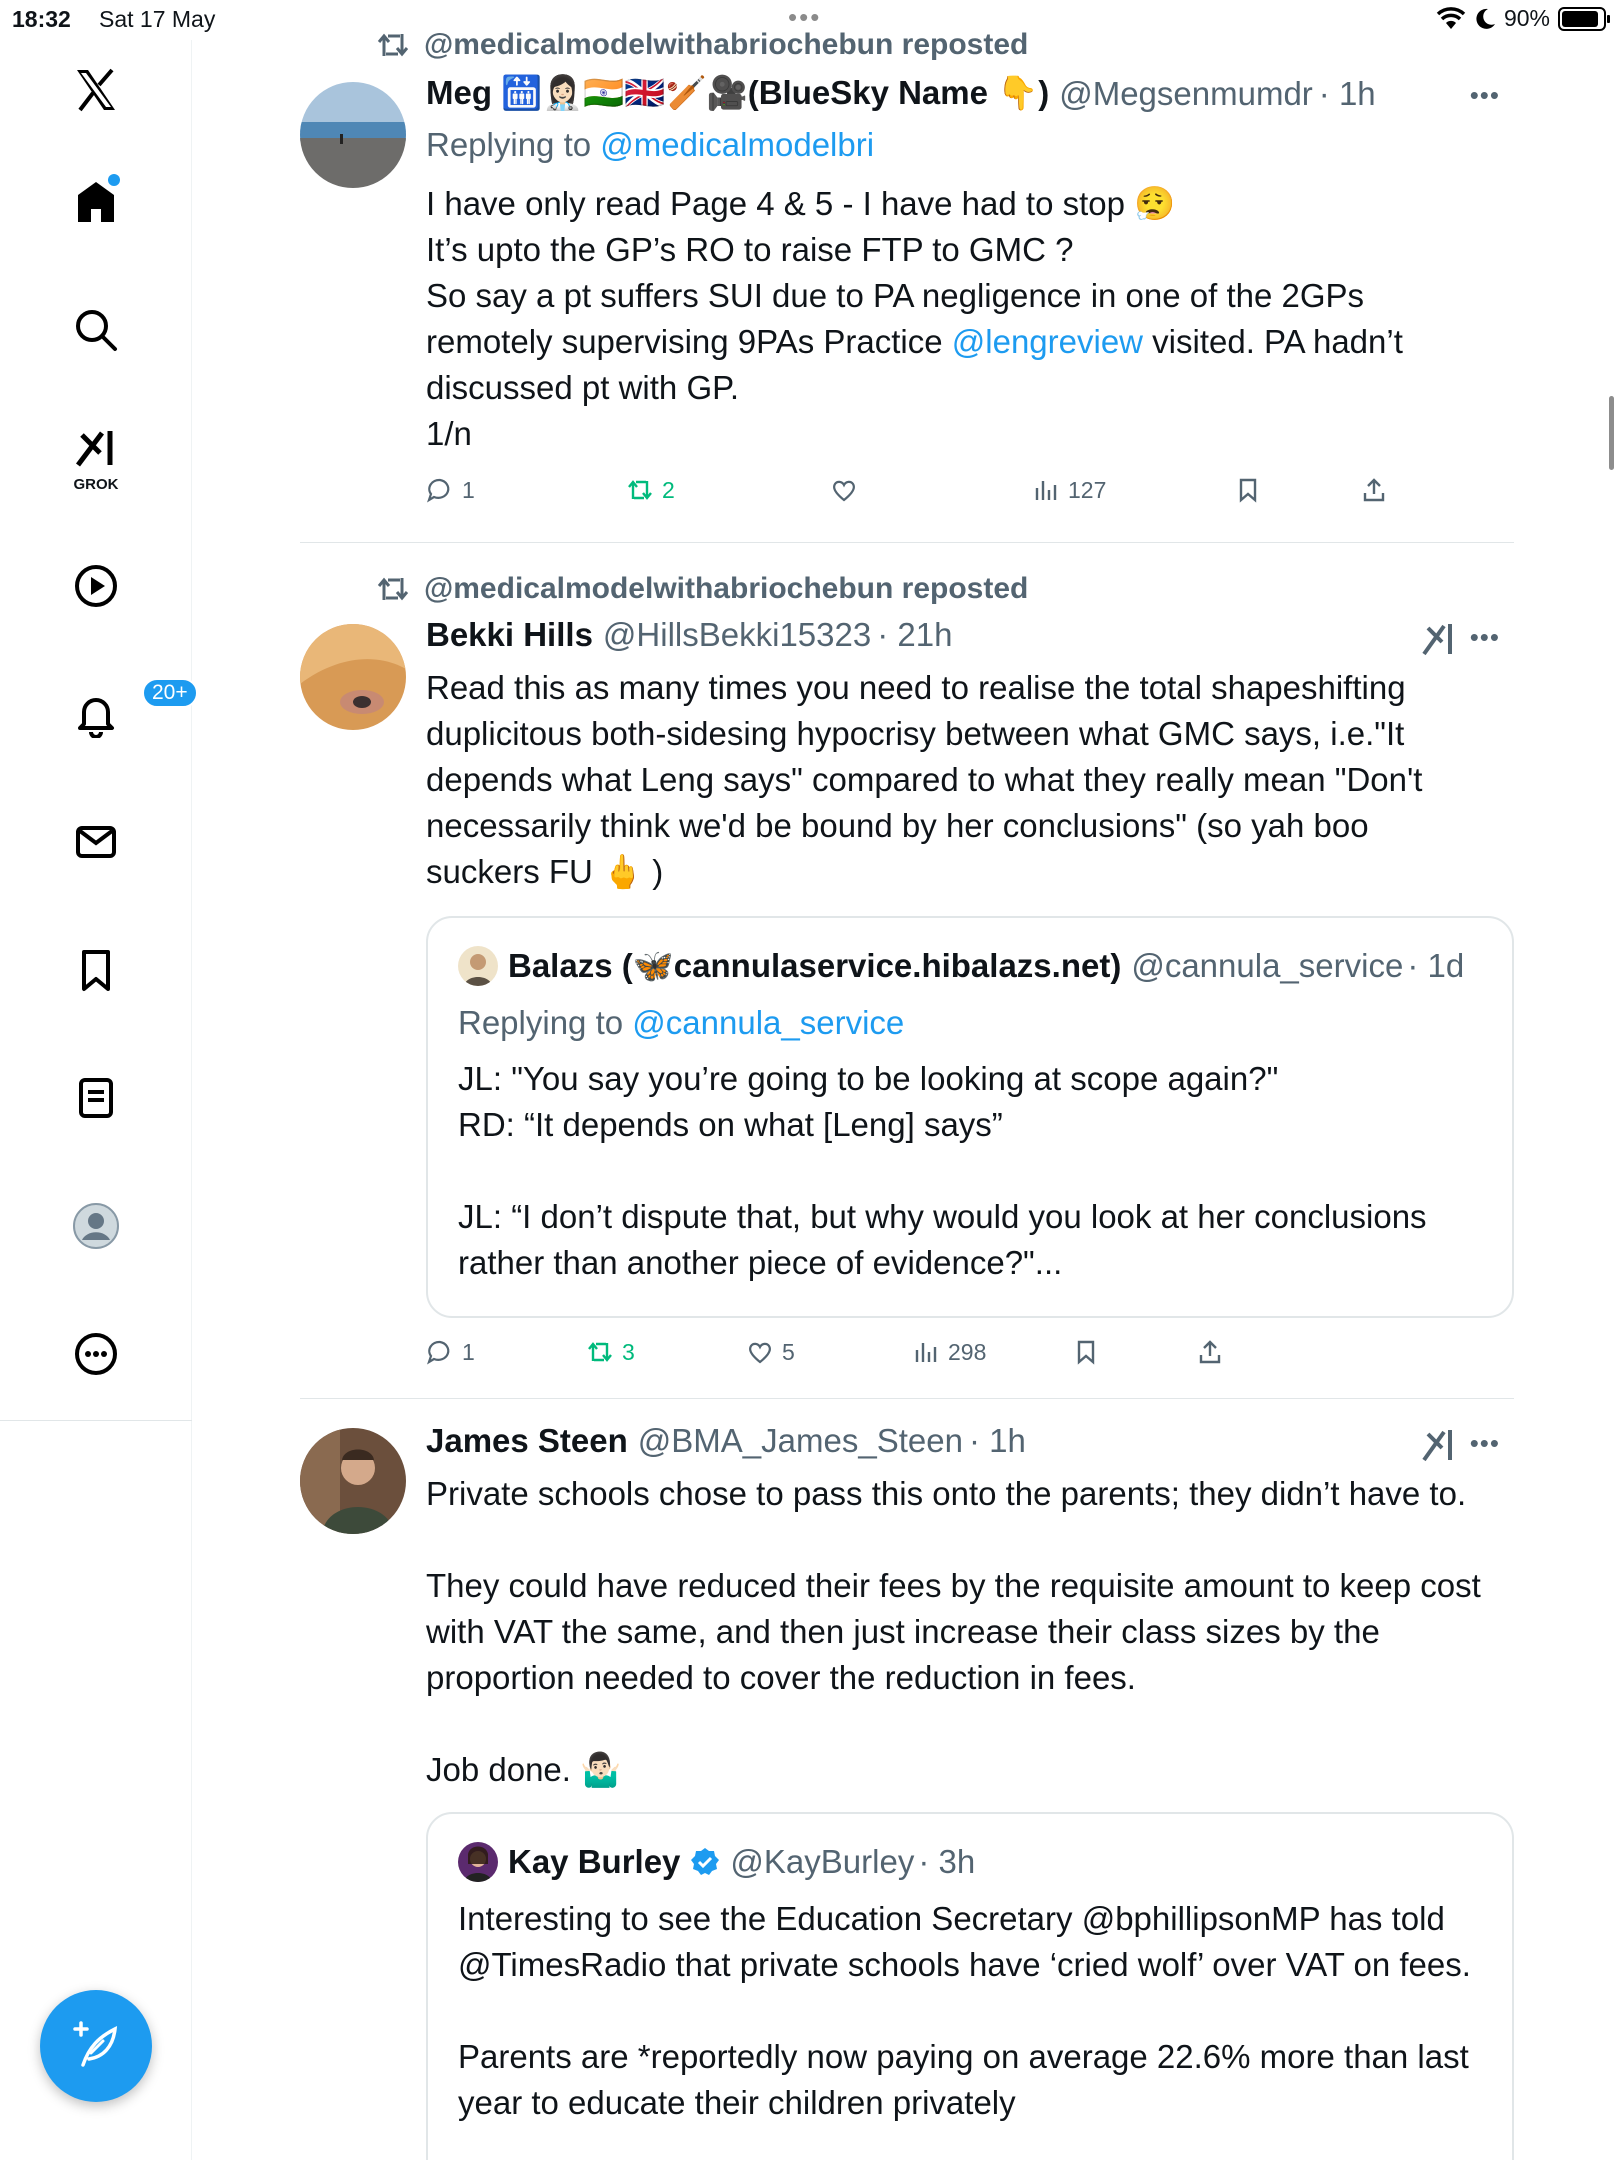 This screenshot has width=1620, height=2160. Describe the element at coordinates (96, 1420) in the screenshot. I see `sidebar-divider` at that location.